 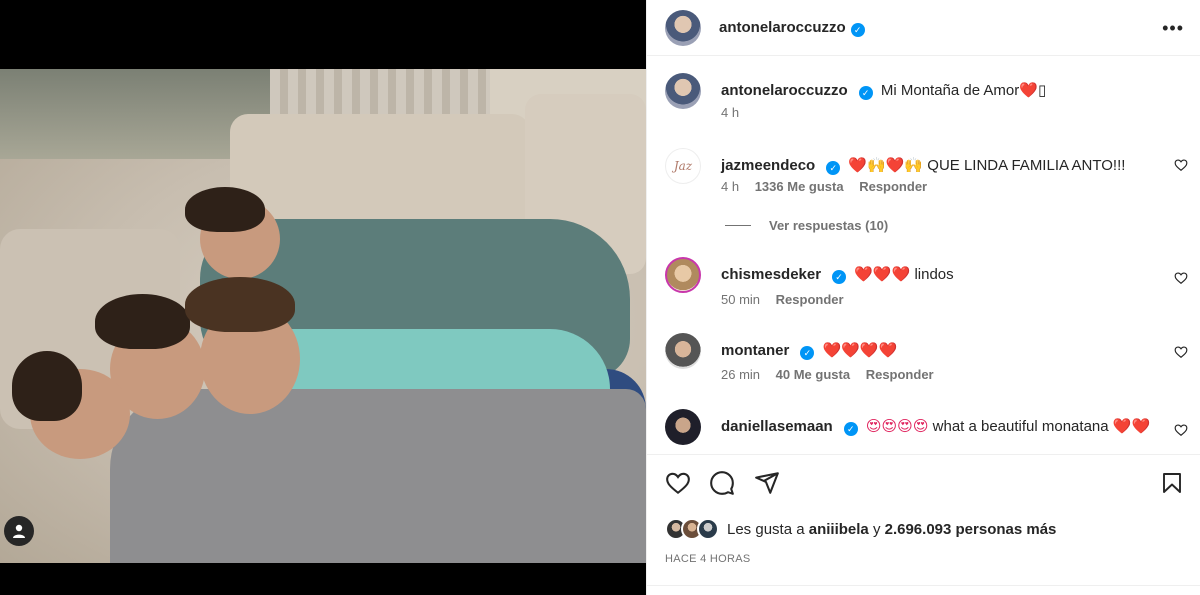 What do you see at coordinates (1131, 426) in the screenshot?
I see `comment-emojis-tail: ❤️❤️` at bounding box center [1131, 426].